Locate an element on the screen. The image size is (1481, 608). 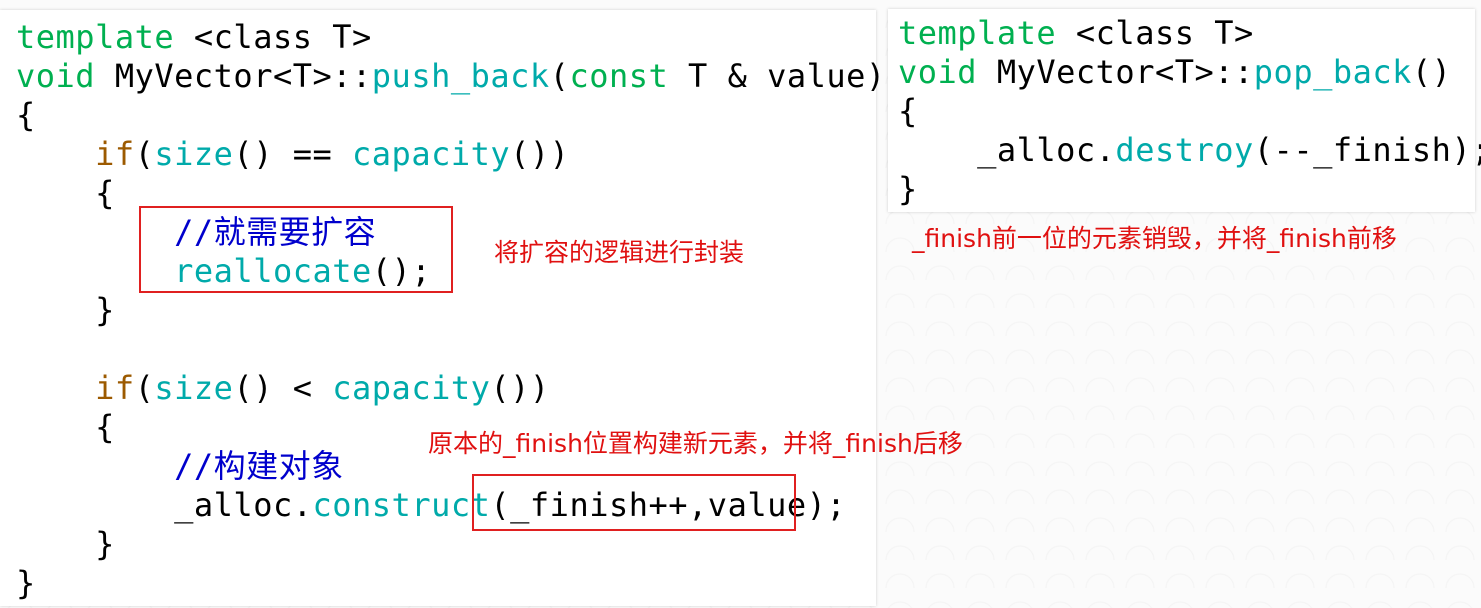
code-text: () < is located at coordinates (283, 388).